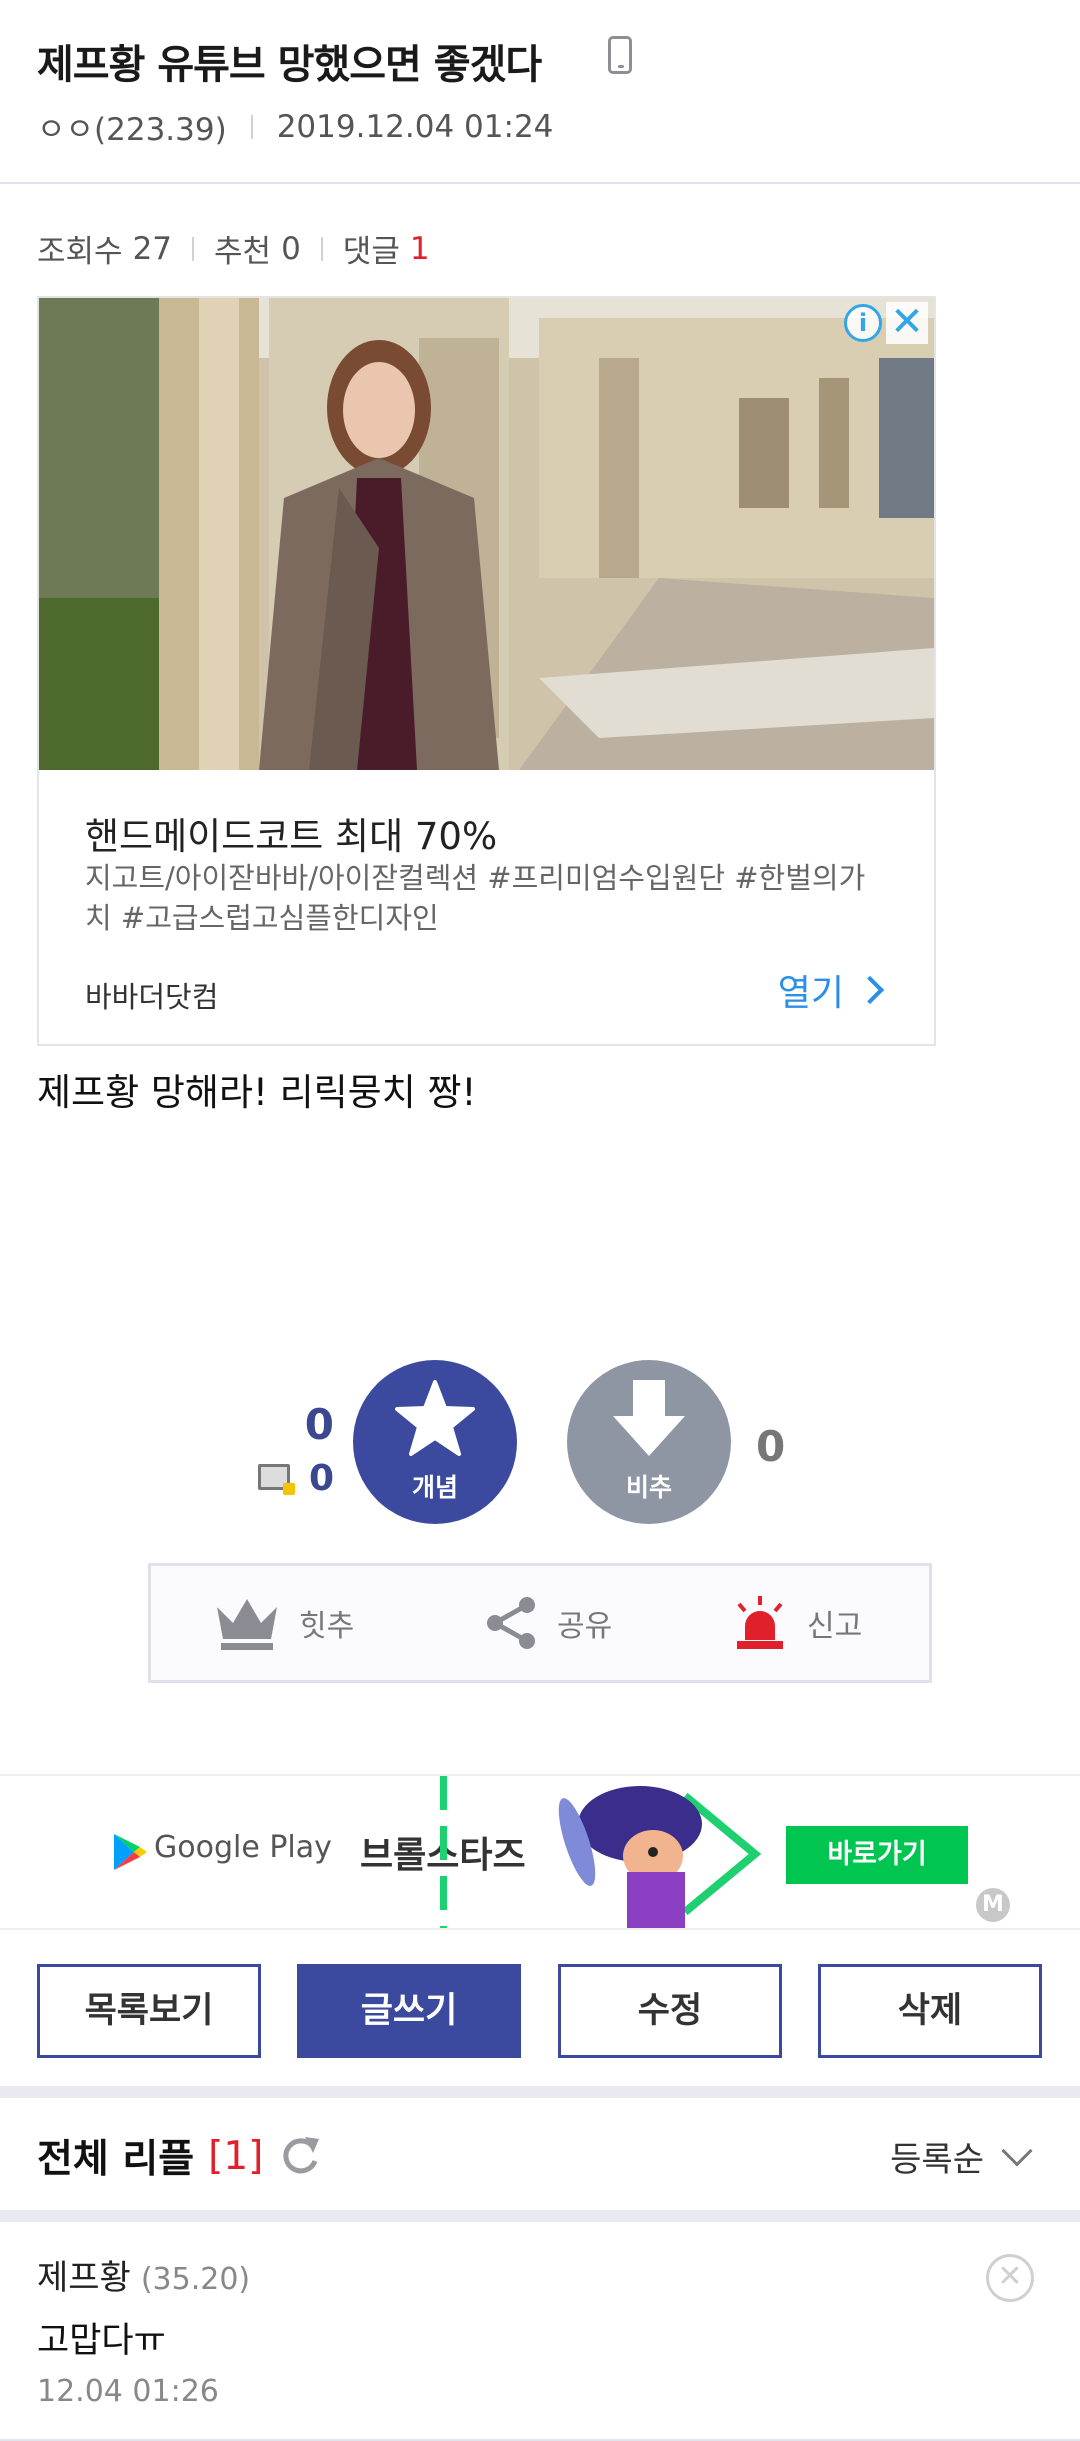 This screenshot has width=1080, height=2441. I want to click on game-character-illustration, so click(660, 1857).